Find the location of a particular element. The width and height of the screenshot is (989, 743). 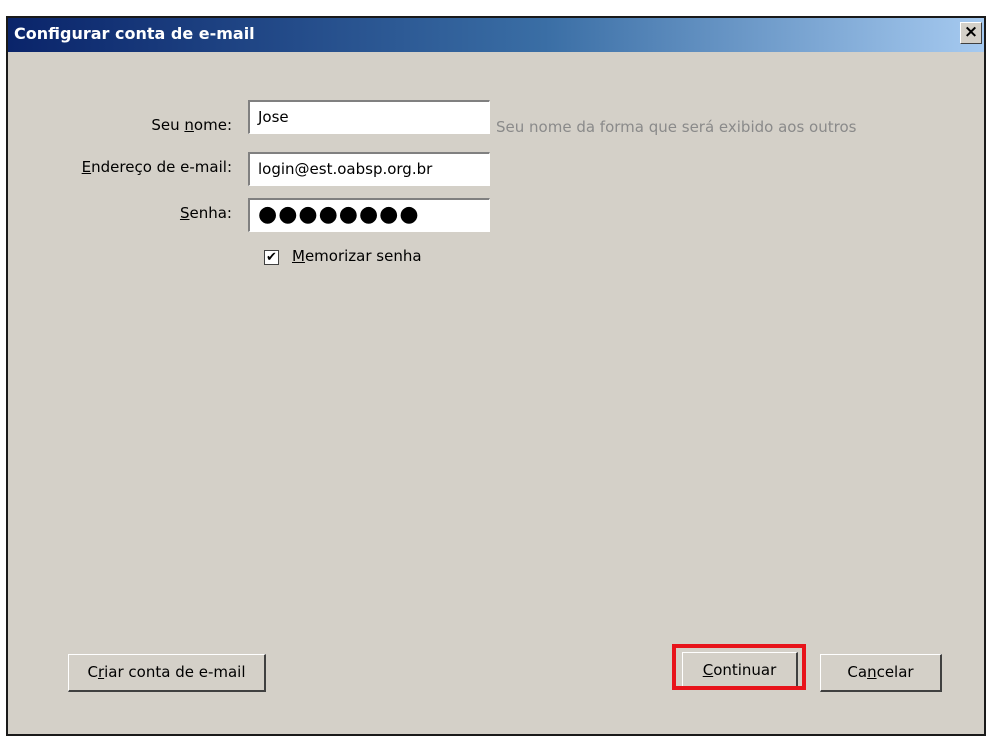

remember-password-checkbox: ✔ is located at coordinates (271, 257).